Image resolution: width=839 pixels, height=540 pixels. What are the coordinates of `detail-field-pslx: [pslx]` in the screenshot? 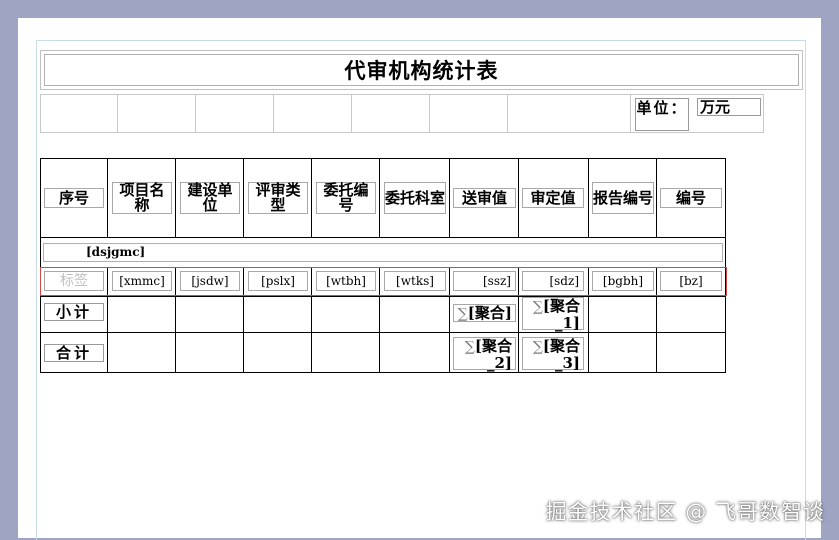 It's located at (278, 281).